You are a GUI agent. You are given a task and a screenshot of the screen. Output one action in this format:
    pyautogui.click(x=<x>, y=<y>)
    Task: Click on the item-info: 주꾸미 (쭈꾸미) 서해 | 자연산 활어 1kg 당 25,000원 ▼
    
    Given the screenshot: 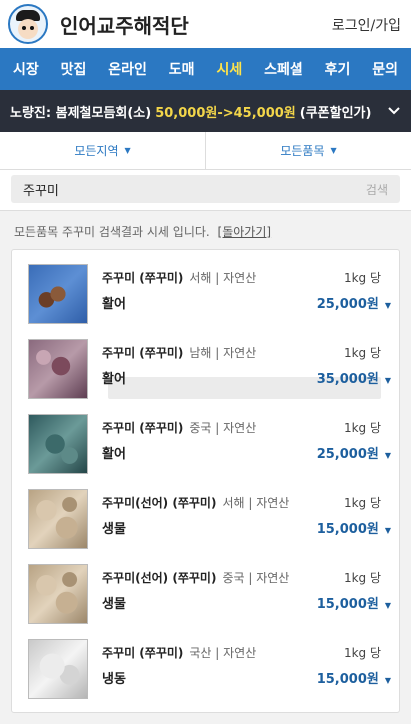 What is the action you would take?
    pyautogui.click(x=246, y=294)
    